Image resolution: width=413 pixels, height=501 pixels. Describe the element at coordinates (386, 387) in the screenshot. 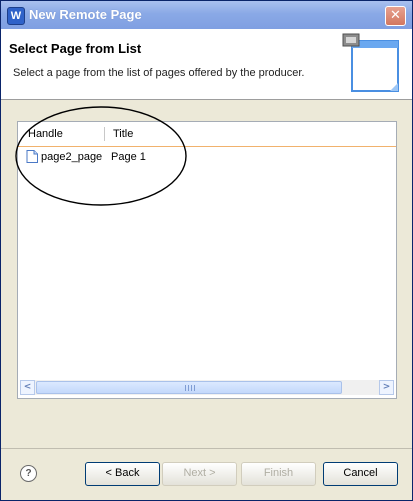

I see `scroll-right-button: >` at that location.